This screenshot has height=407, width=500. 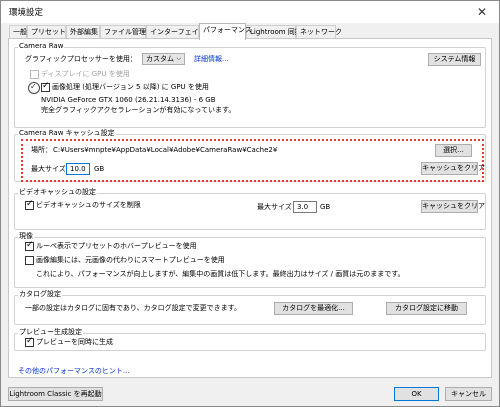 I want to click on max-size-field: 10.0, so click(x=78, y=169).